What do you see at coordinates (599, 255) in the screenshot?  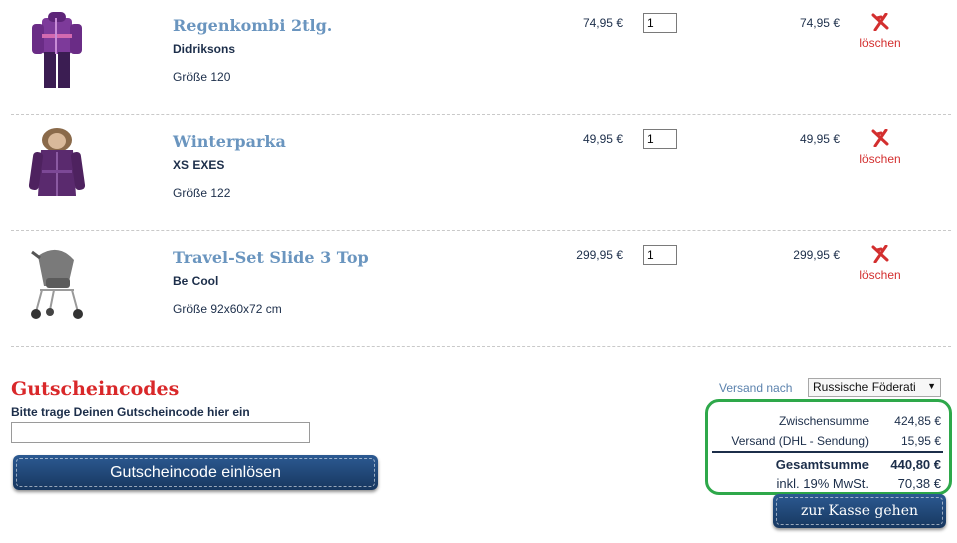 I see `unit-price: 299,95 €` at bounding box center [599, 255].